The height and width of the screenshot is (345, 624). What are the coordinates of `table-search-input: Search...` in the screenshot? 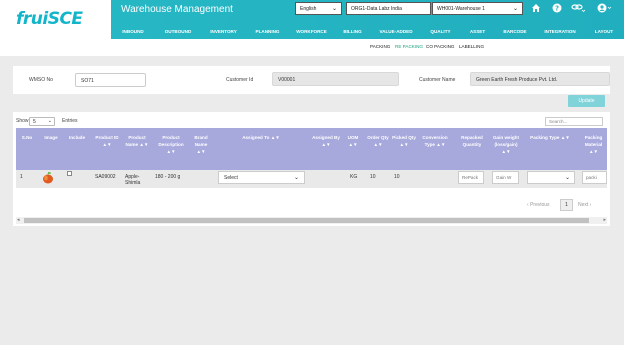 It's located at (574, 121).